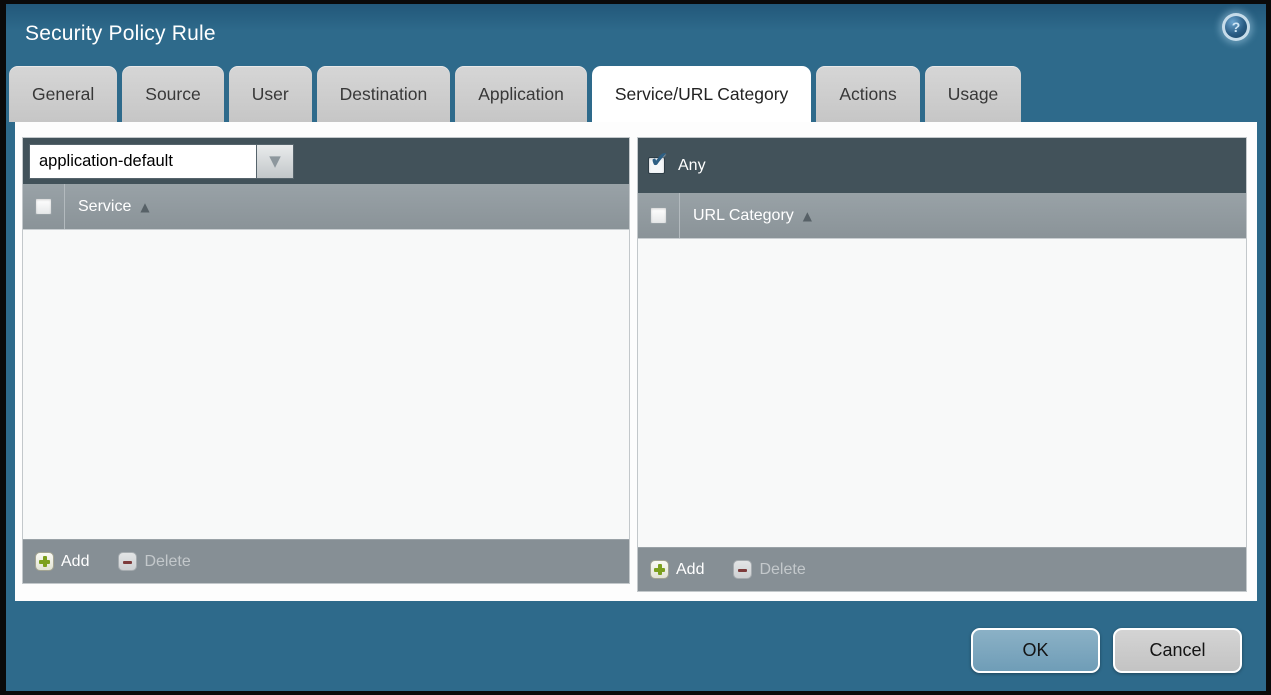  I want to click on help-icon: ?, so click(1236, 27).